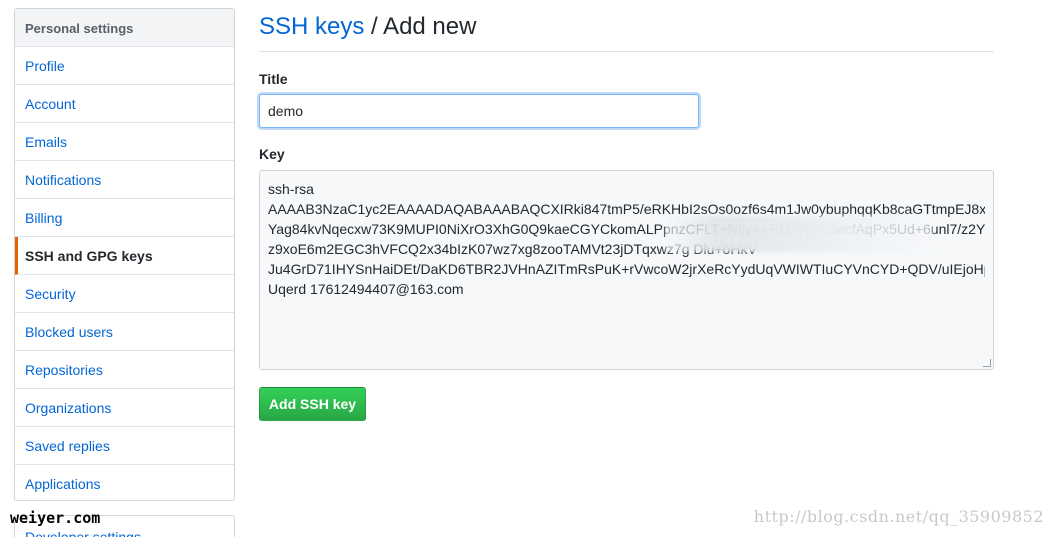 The width and height of the screenshot is (1056, 537). What do you see at coordinates (366, 289) in the screenshot?
I see `key-text-line: Uqerd 17612494407@163.com` at bounding box center [366, 289].